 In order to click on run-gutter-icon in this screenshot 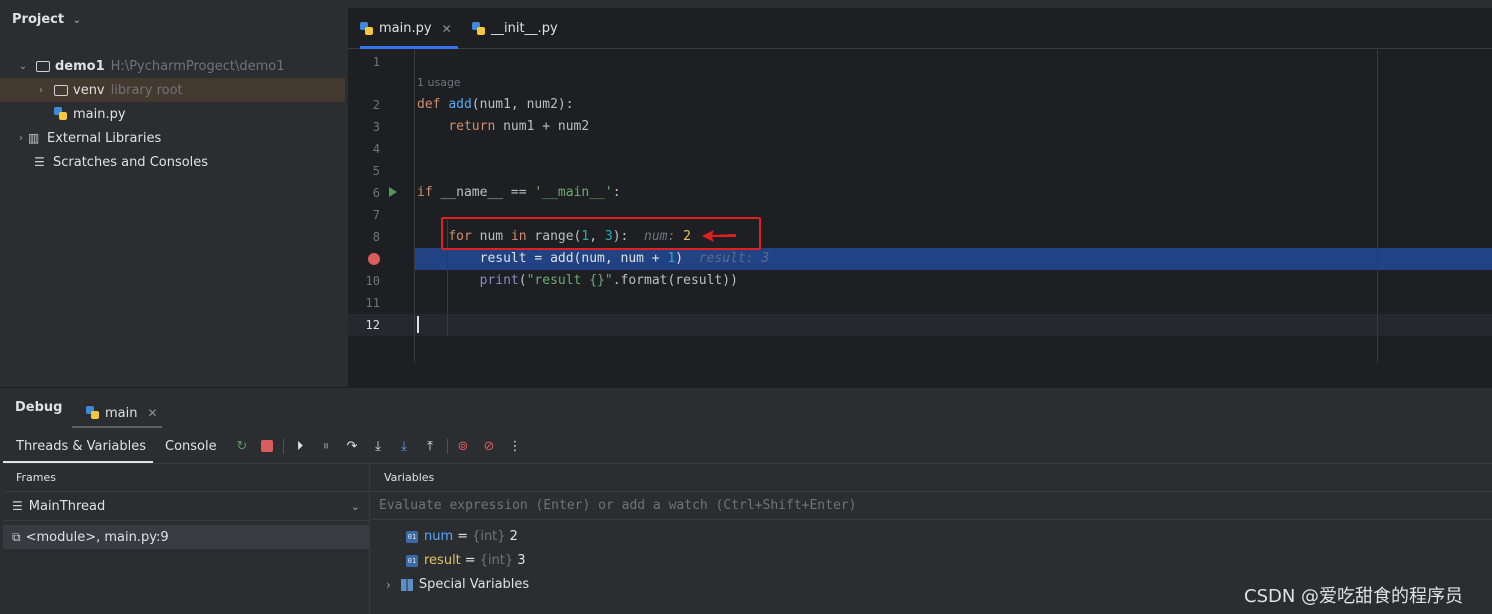, I will do `click(393, 192)`.